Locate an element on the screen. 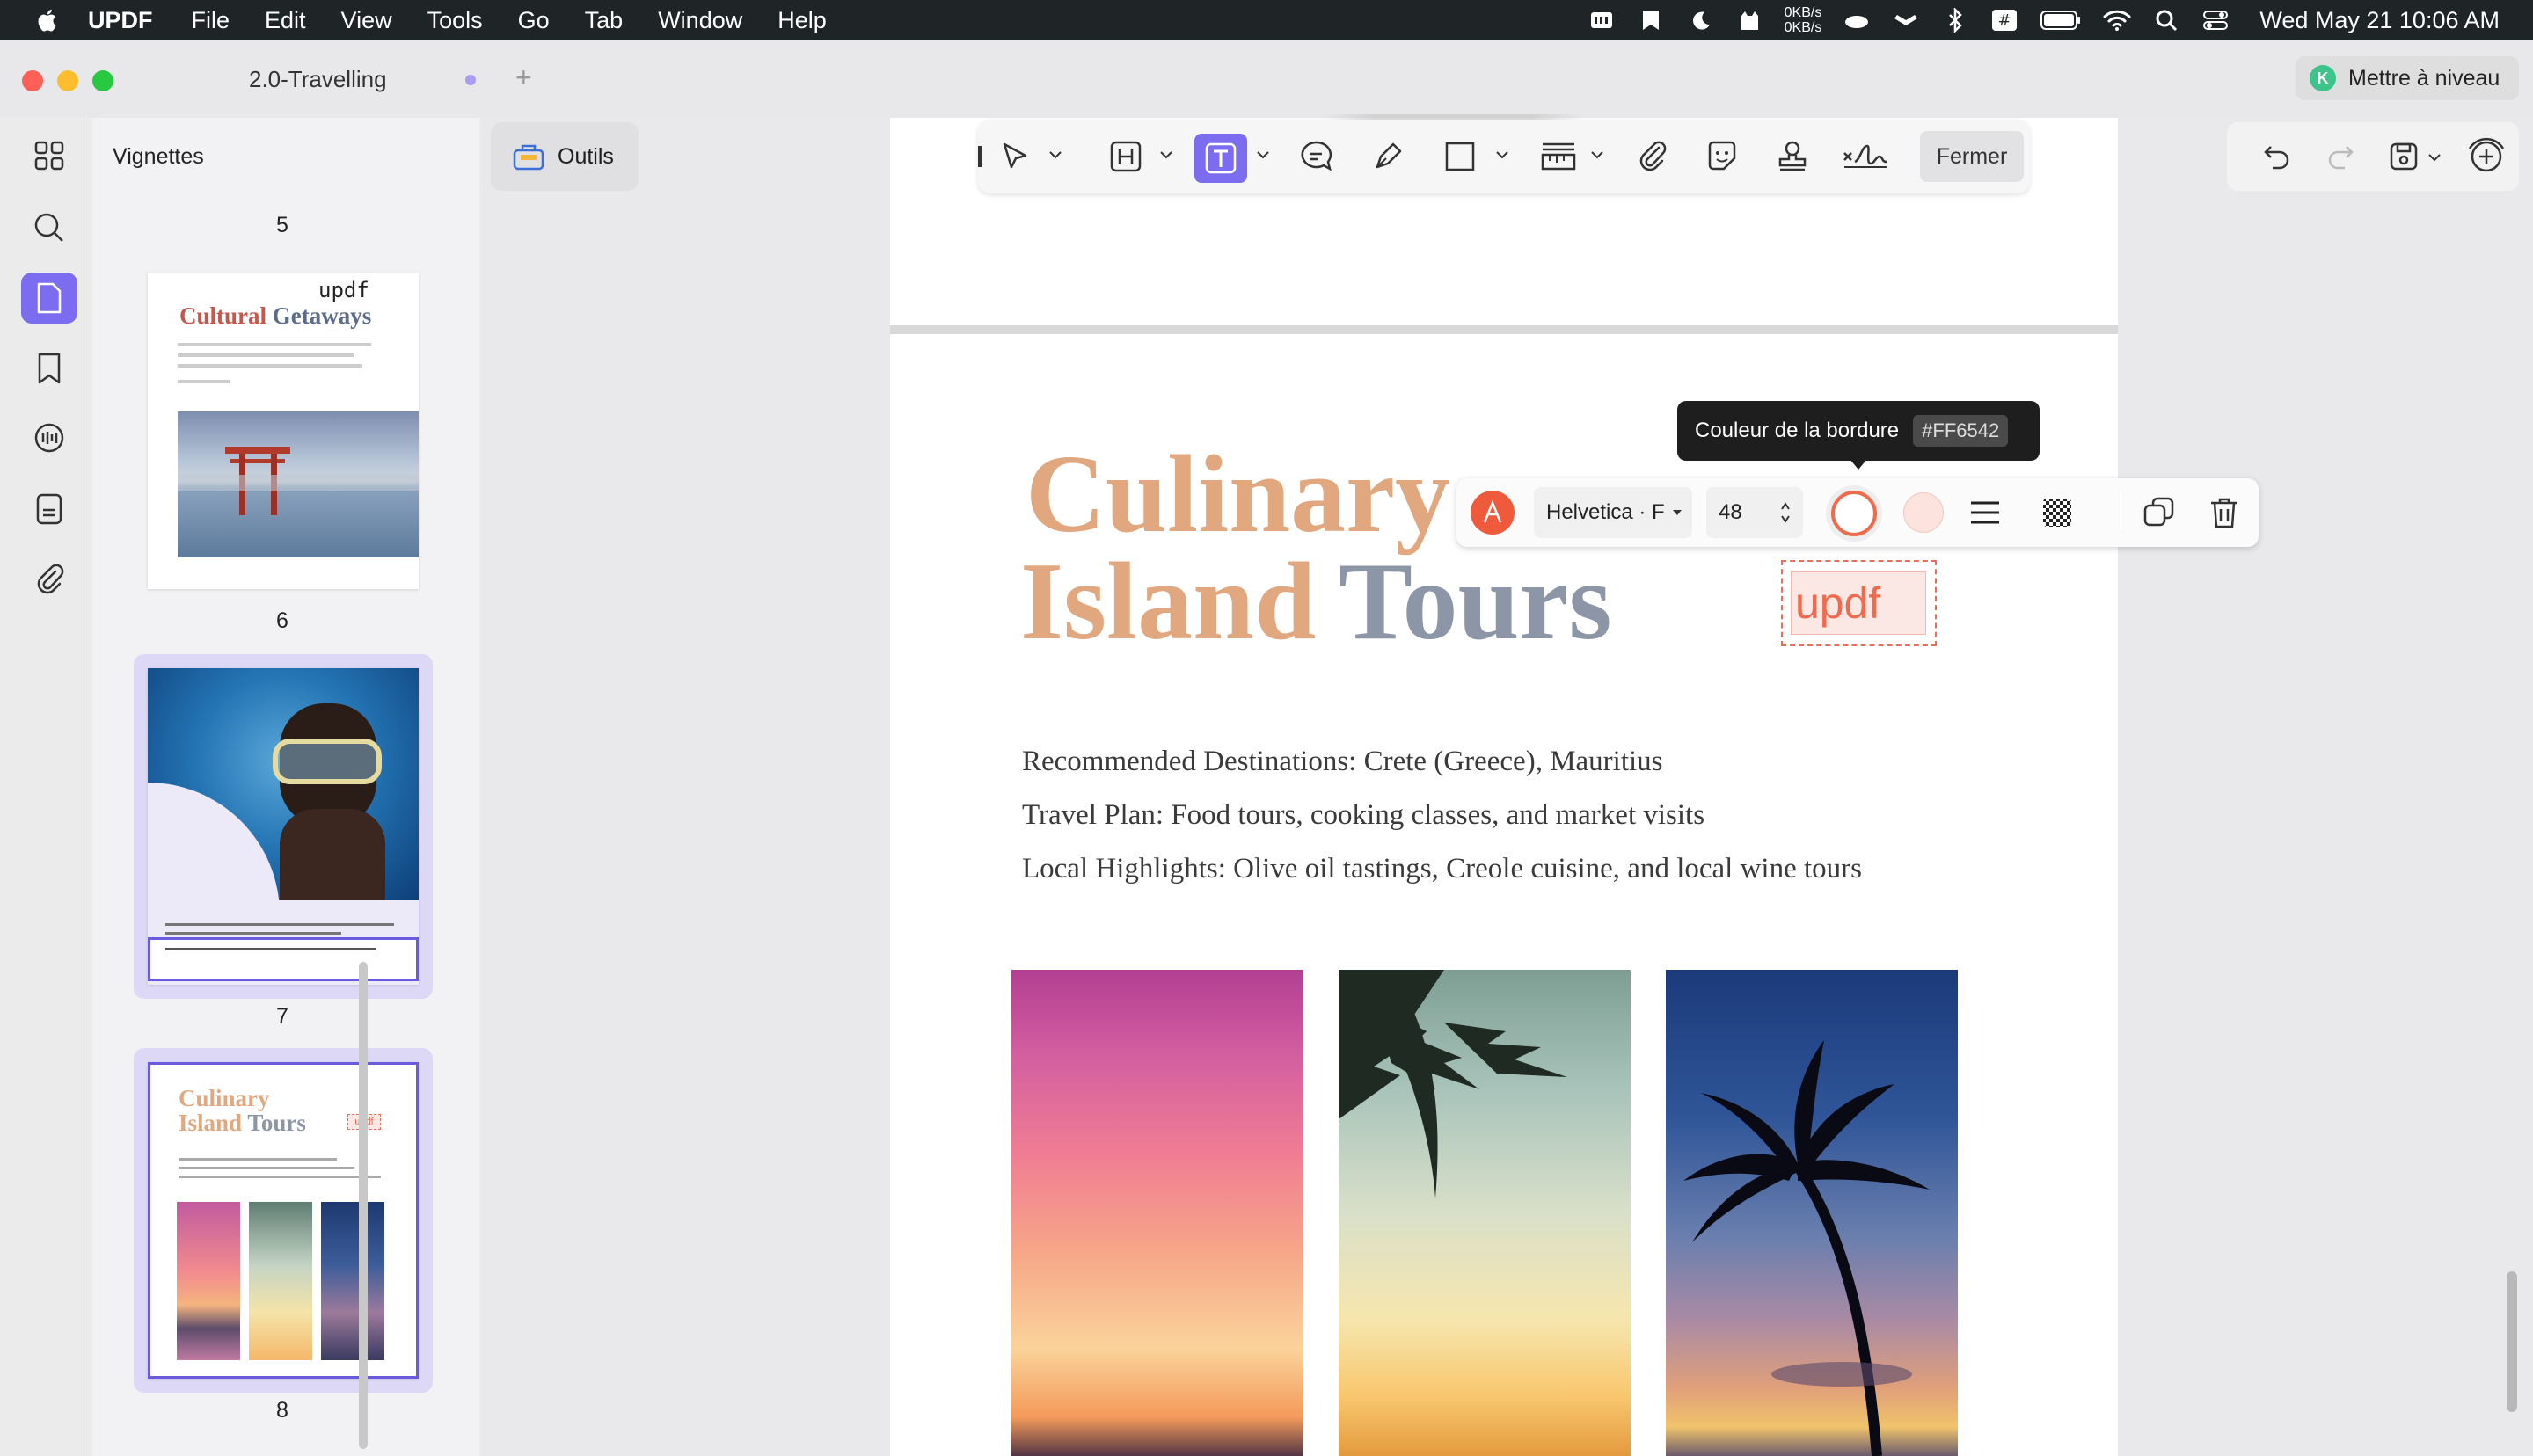  palm-leaves-photo is located at coordinates (1485, 1213).